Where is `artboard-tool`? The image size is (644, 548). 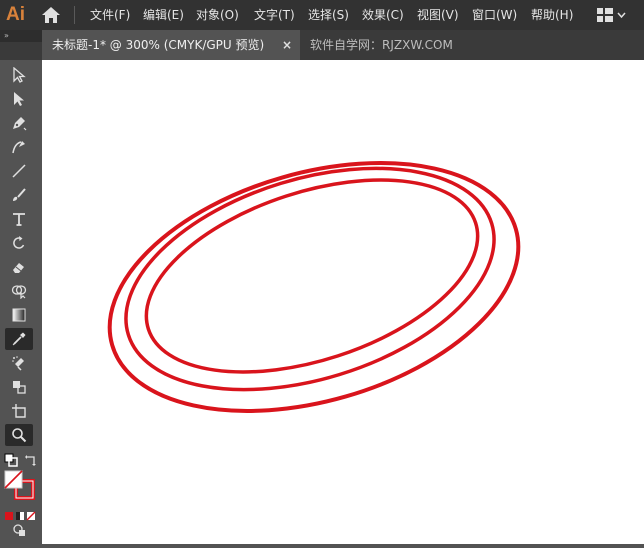
artboard-tool is located at coordinates (19, 411).